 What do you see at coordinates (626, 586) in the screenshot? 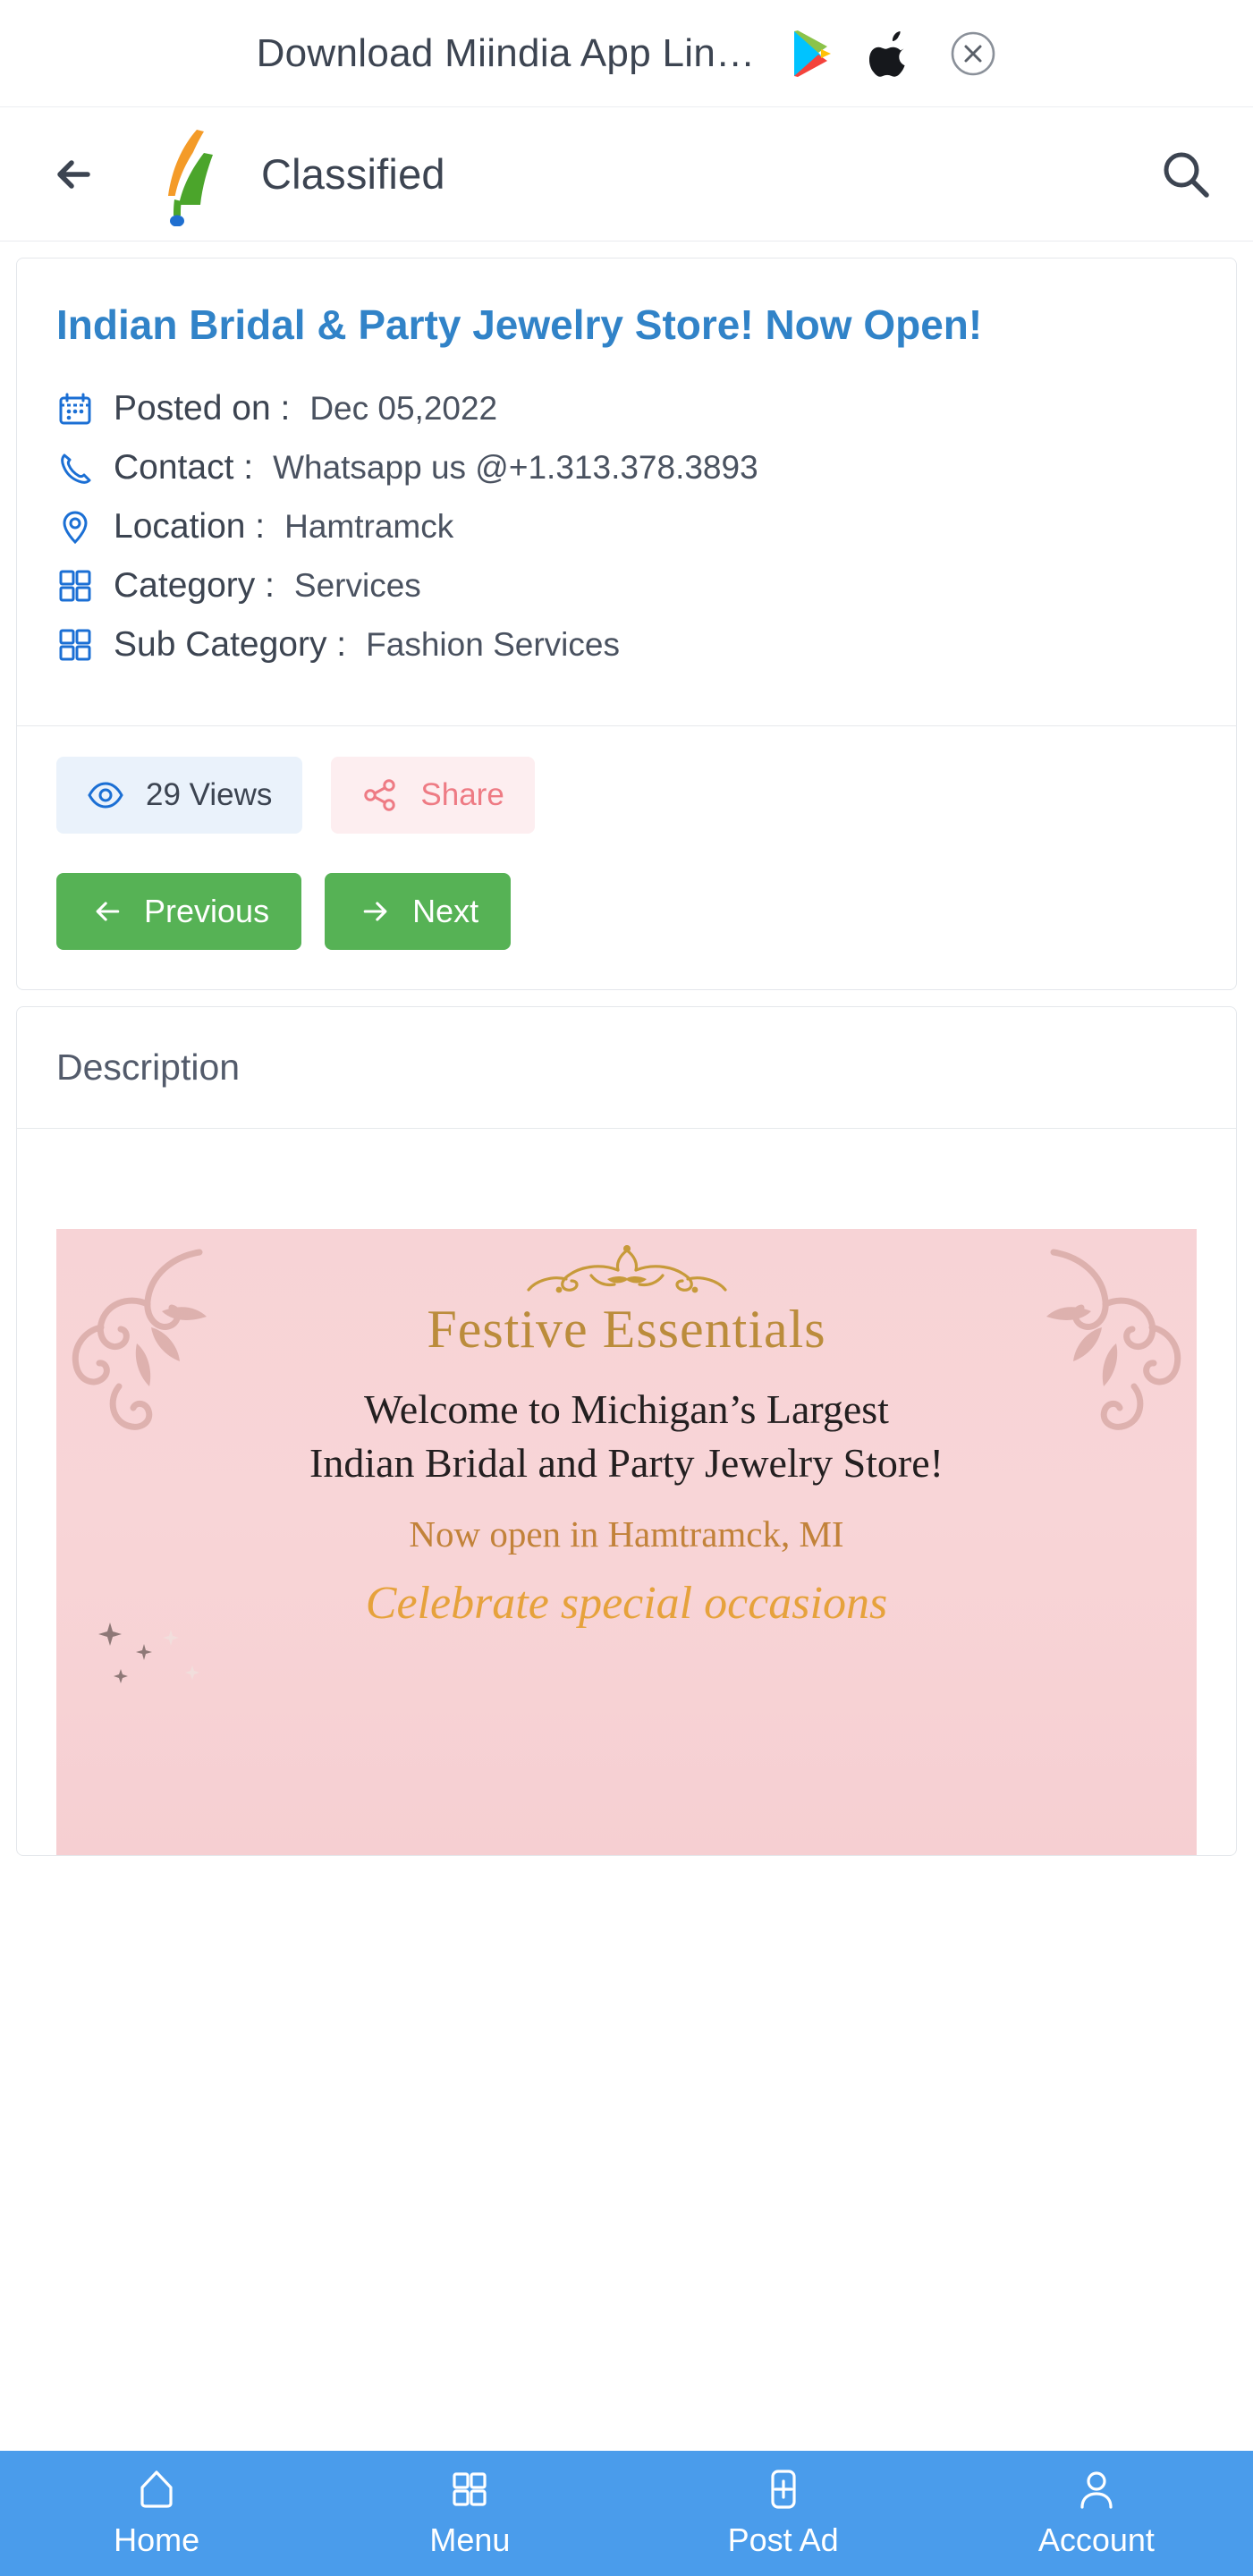
I see `meta-row-category: Category : Services` at bounding box center [626, 586].